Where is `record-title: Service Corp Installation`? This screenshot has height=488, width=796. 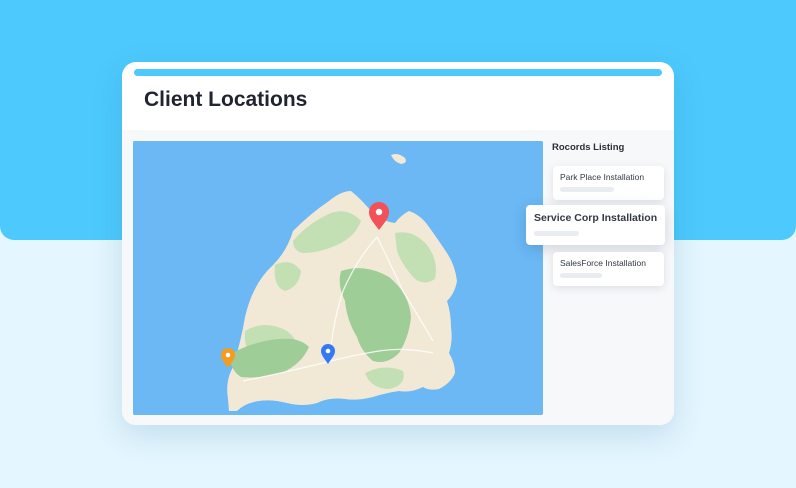
record-title: Service Corp Installation is located at coordinates (596, 218).